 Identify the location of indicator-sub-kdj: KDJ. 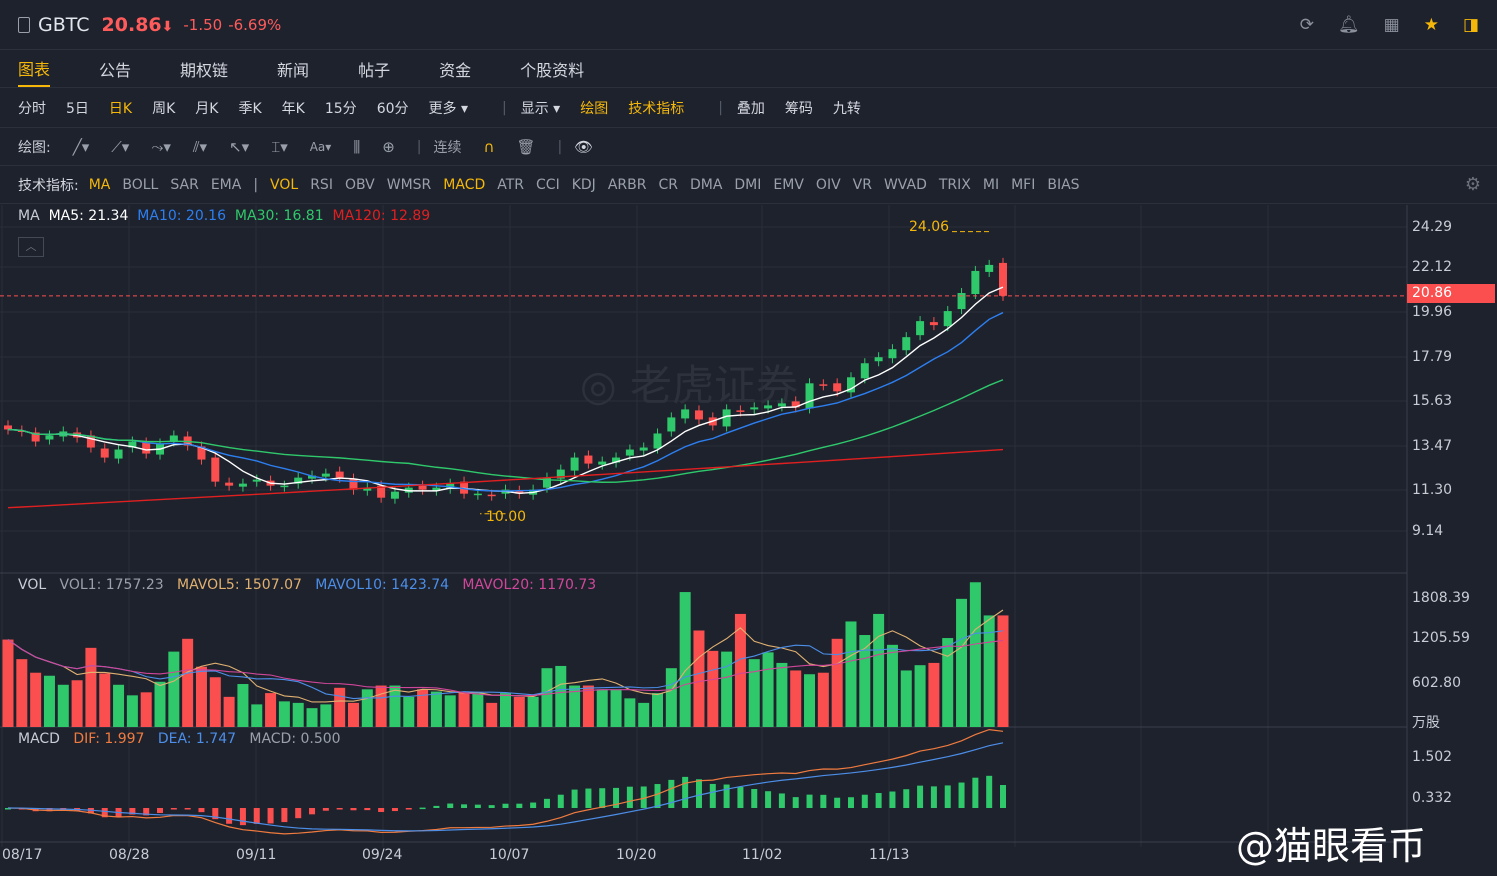
(584, 185).